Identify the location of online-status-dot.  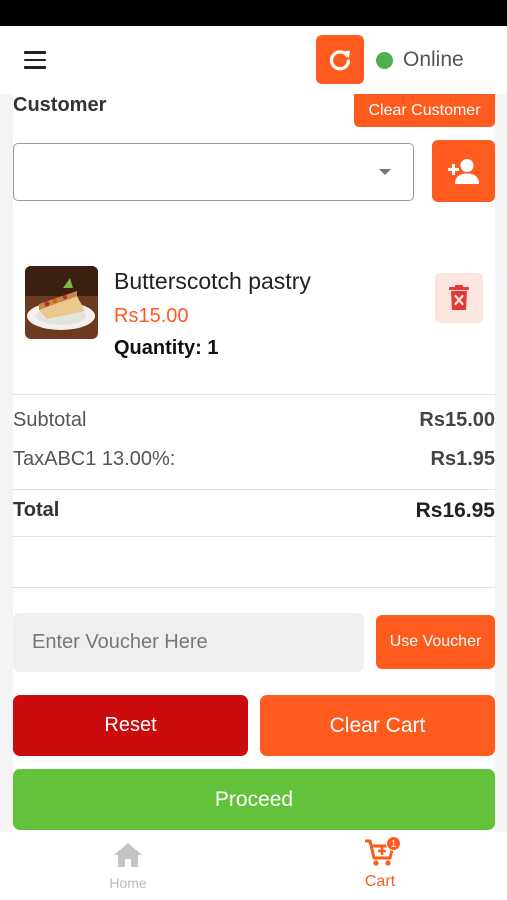
(384, 60).